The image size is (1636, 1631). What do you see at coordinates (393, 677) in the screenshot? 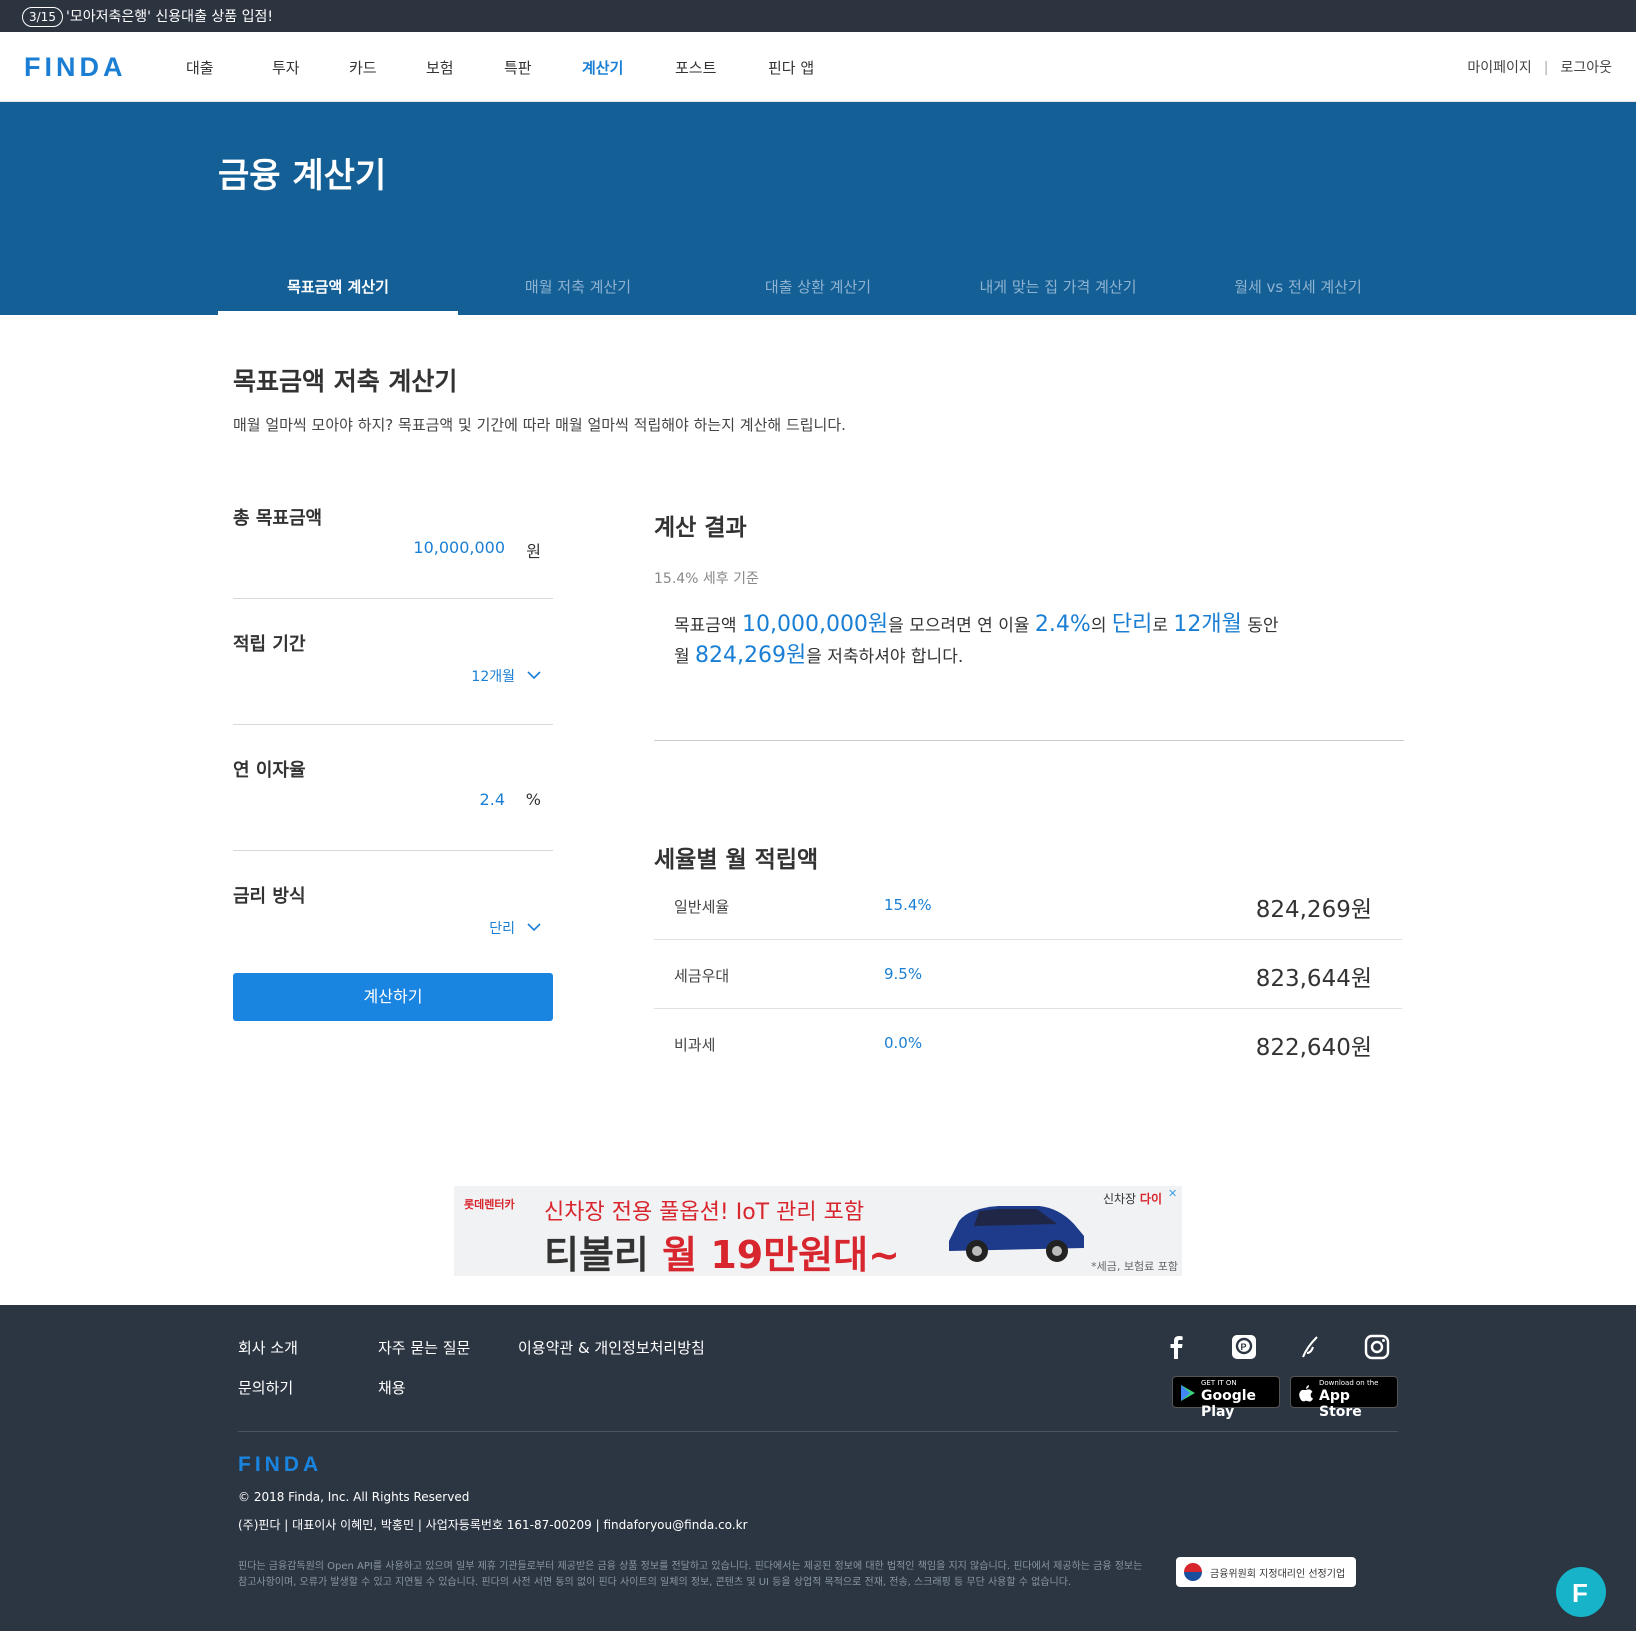
I see `period-field: 적립 기간 12개월` at bounding box center [393, 677].